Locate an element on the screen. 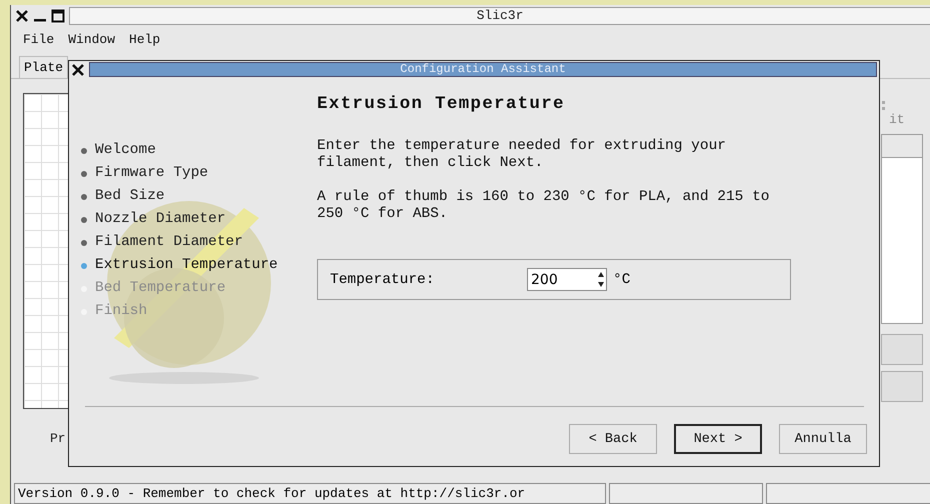 This screenshot has height=504, width=930. dialog-button: < Back is located at coordinates (613, 439).